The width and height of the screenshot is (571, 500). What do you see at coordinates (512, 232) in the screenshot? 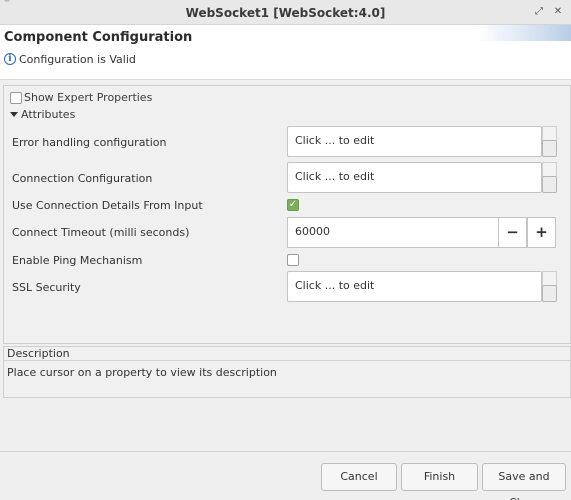
I see `decrement-button: −` at bounding box center [512, 232].